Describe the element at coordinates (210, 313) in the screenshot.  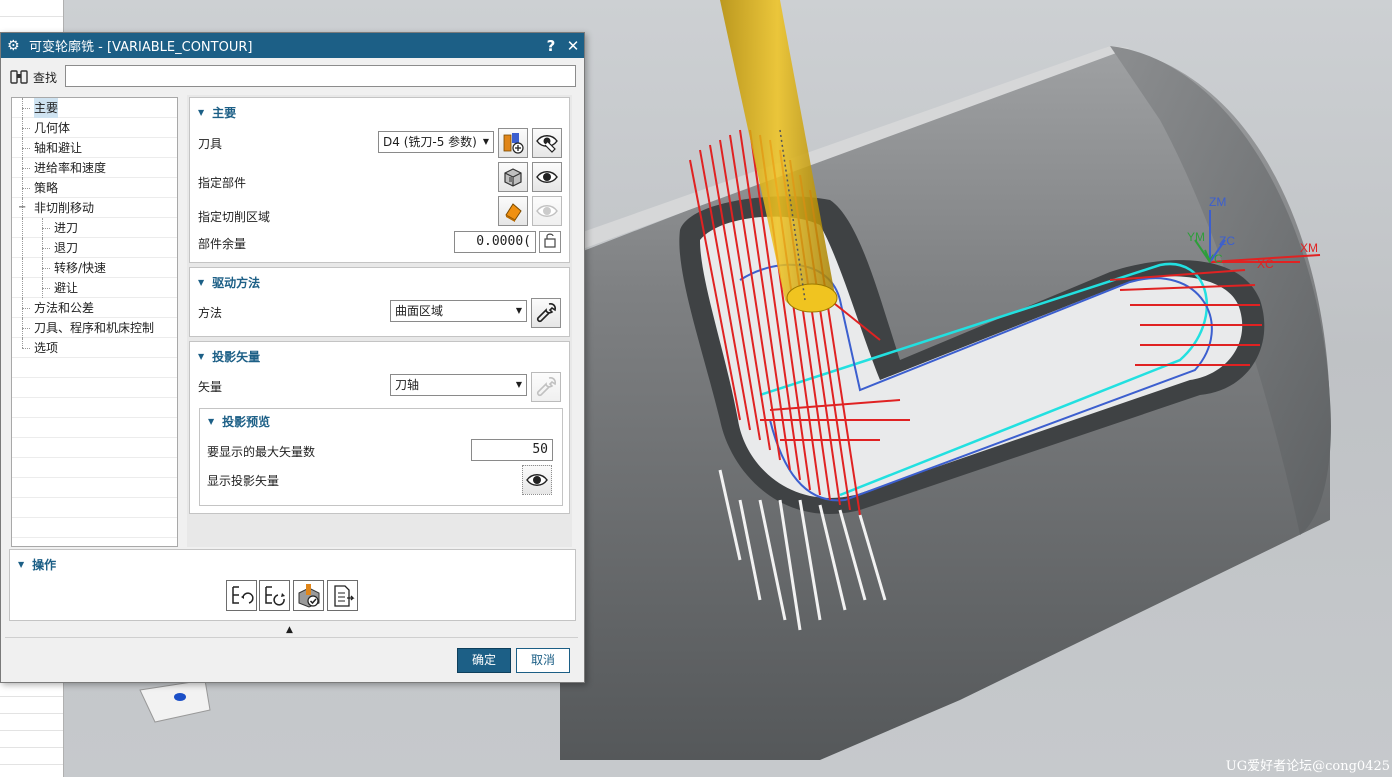
I see `drive-method-label: 方法` at that location.